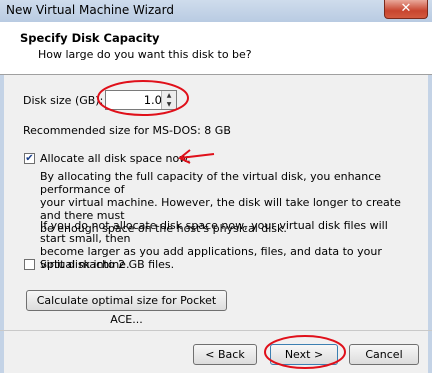 Image resolution: width=432 pixels, height=373 pixels. Describe the element at coordinates (127, 130) in the screenshot. I see `recommended-size-text: Recommended size for MS-DOS: 8 GB` at that location.